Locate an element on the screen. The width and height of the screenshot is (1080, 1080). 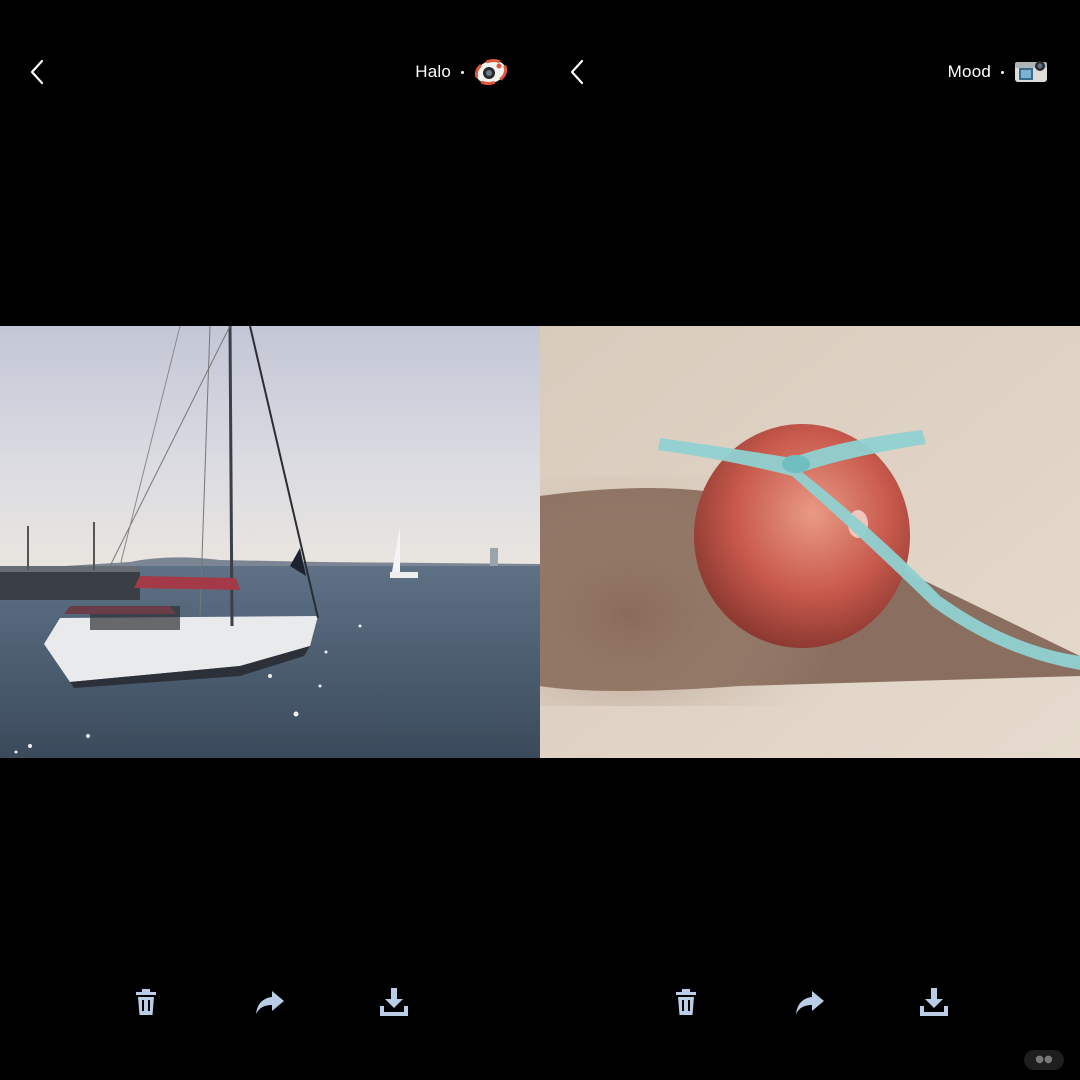
watermark-badge: ●● is located at coordinates (1044, 1060).